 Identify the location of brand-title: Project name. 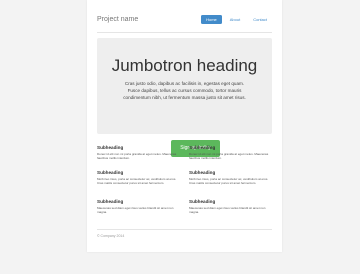
(118, 19).